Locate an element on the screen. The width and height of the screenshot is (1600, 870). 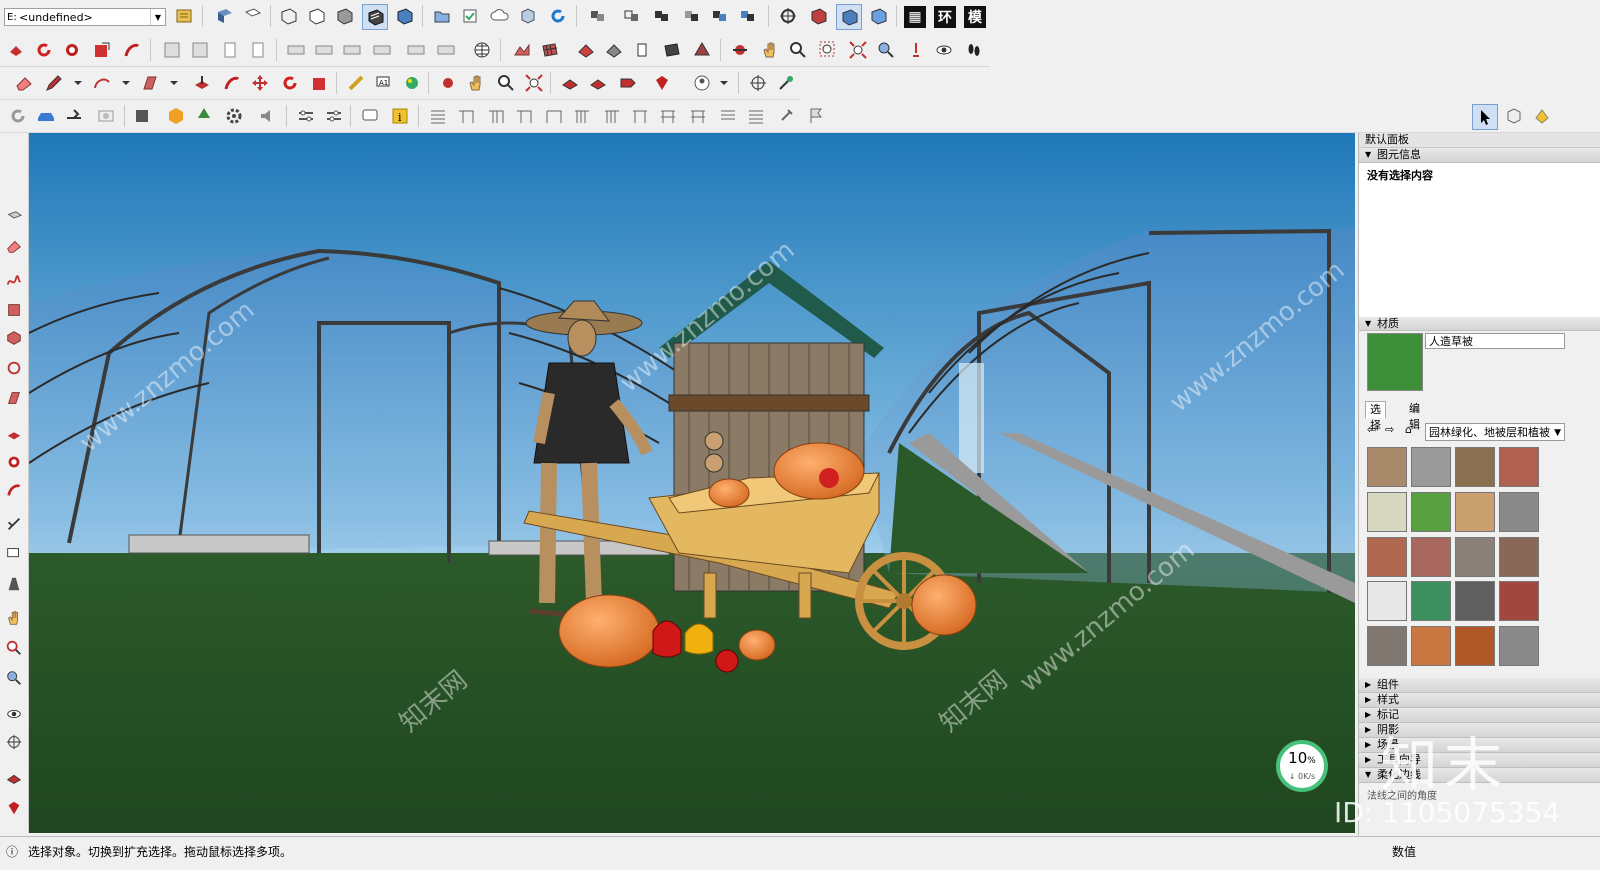
eye-icon is located at coordinates (14, 714).